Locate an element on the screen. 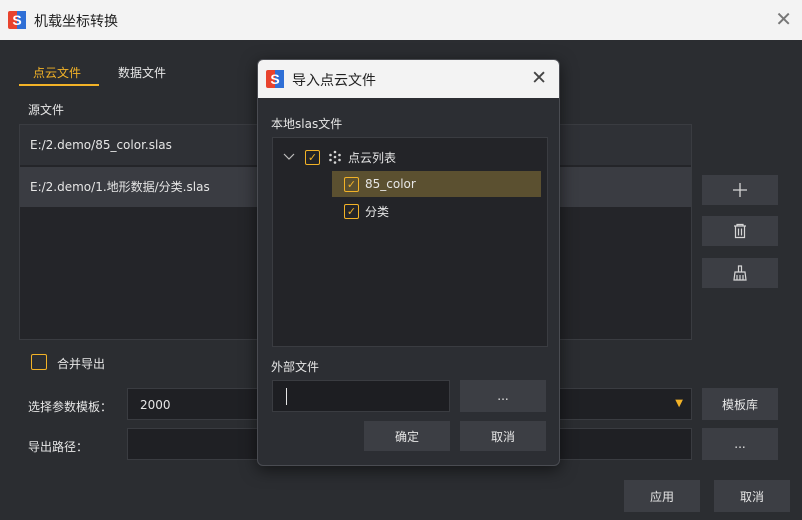 This screenshot has height=520, width=802. window-titlebar: S 机载坐标转换 ✕ is located at coordinates (401, 20).